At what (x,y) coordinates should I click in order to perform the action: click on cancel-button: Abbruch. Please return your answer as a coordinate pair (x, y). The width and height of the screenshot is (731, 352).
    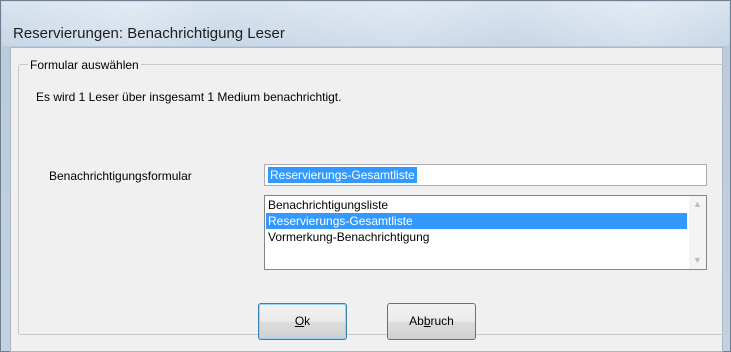
    Looking at the image, I should click on (431, 321).